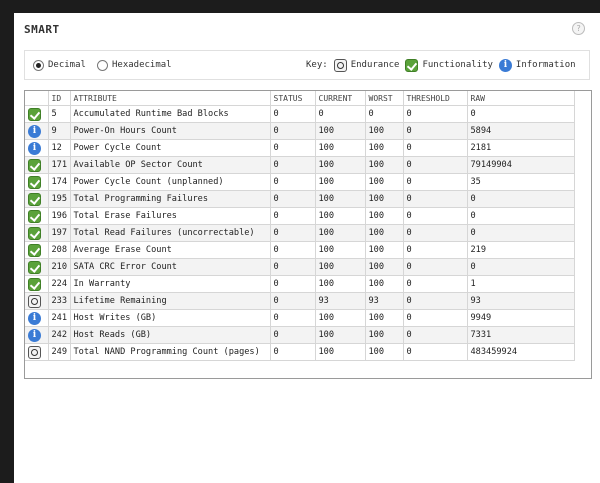 The width and height of the screenshot is (600, 483). I want to click on cell-id: 197, so click(59, 233).